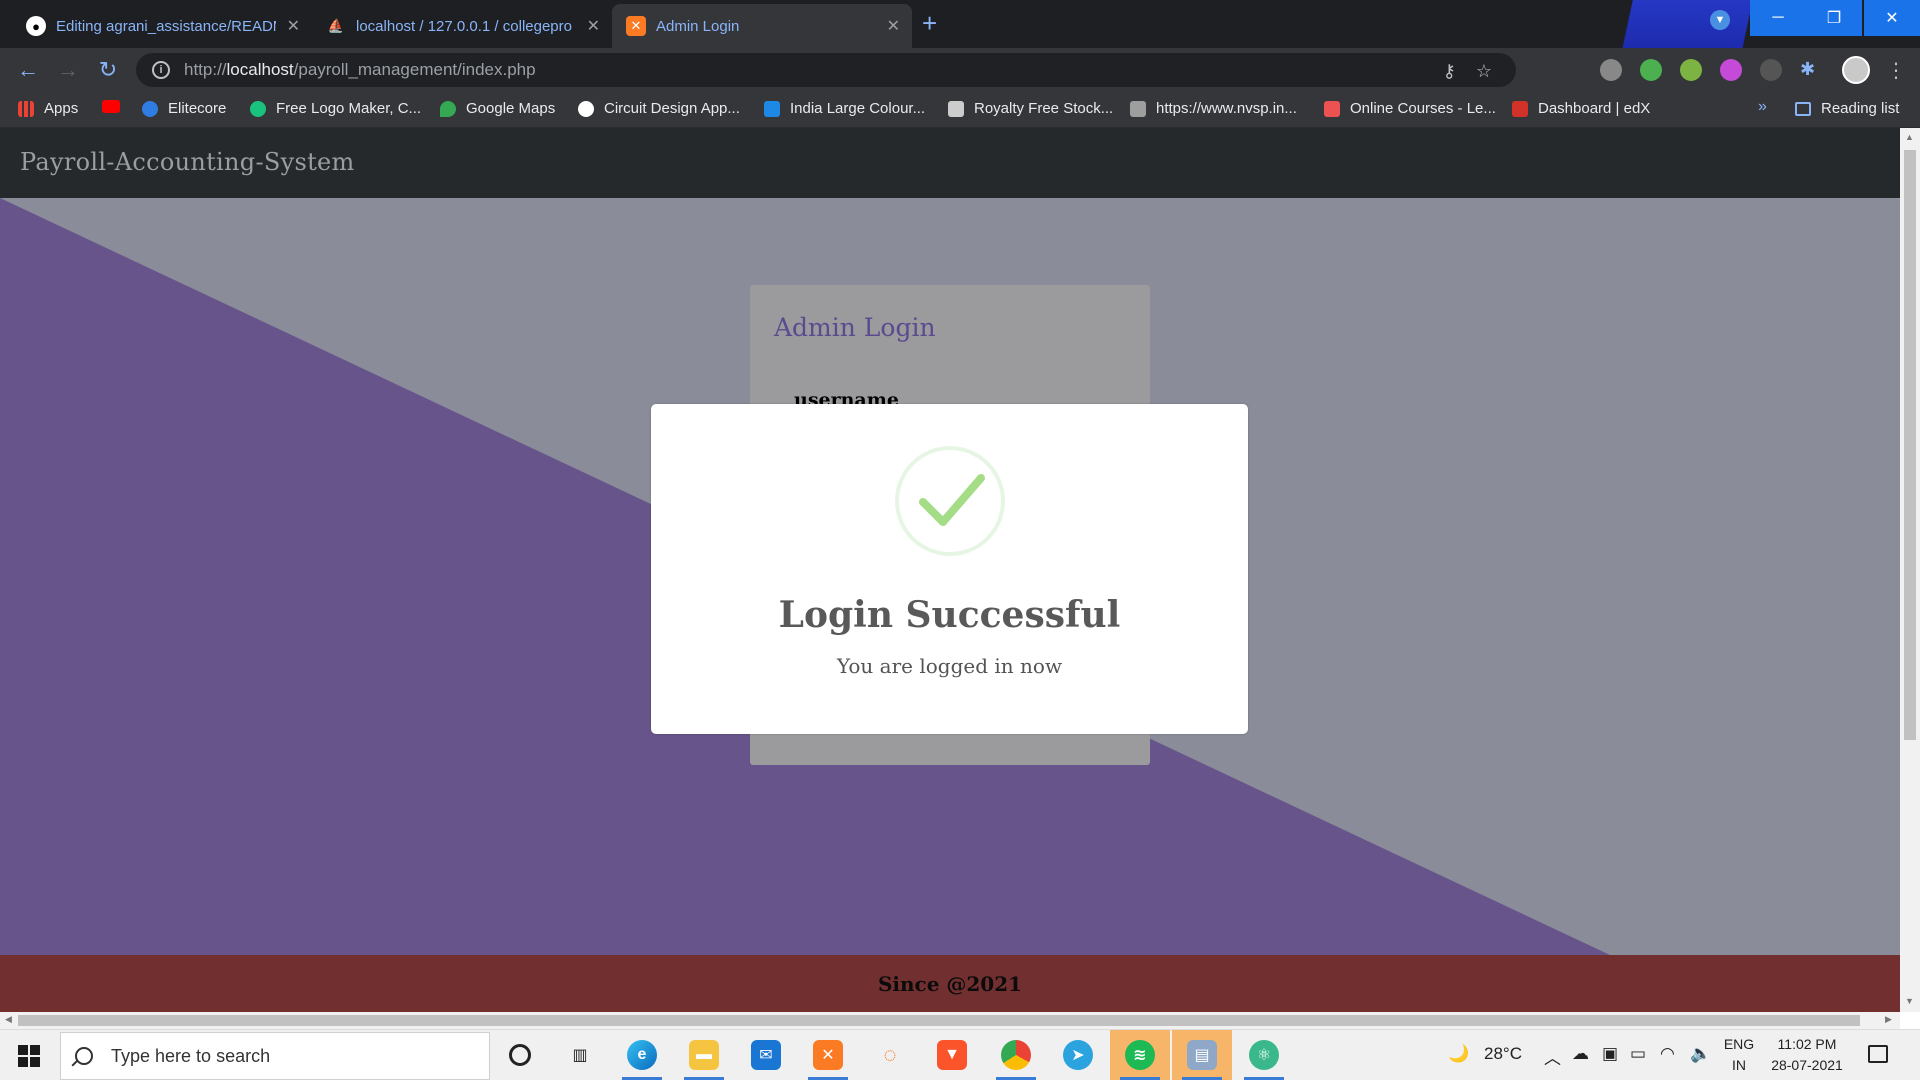 This screenshot has height=1080, width=1920. I want to click on volume-icon: 🔈, so click(1700, 1054).